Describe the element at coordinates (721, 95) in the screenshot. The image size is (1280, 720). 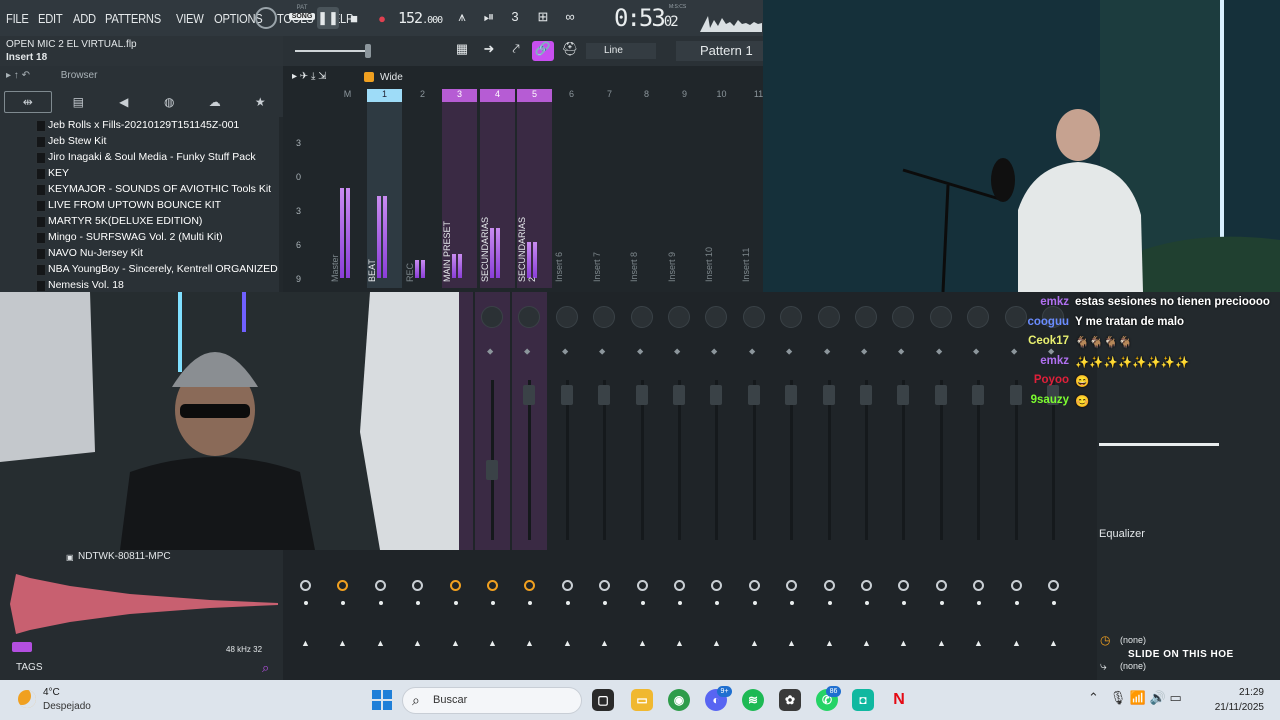
I see `channel-number: 10` at that location.